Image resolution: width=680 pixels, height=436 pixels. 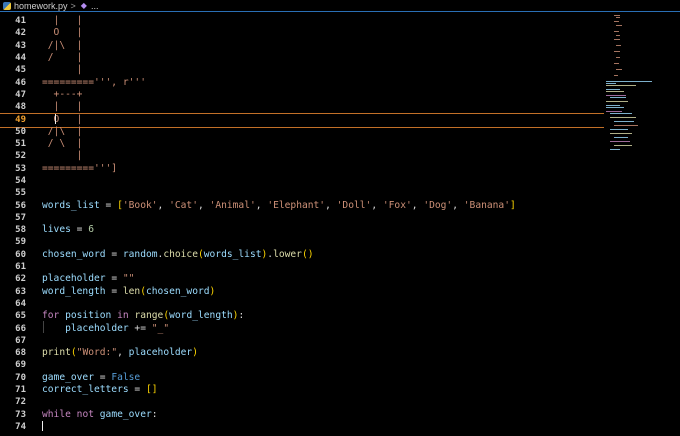 I want to click on line-number: 70, so click(x=20, y=377).